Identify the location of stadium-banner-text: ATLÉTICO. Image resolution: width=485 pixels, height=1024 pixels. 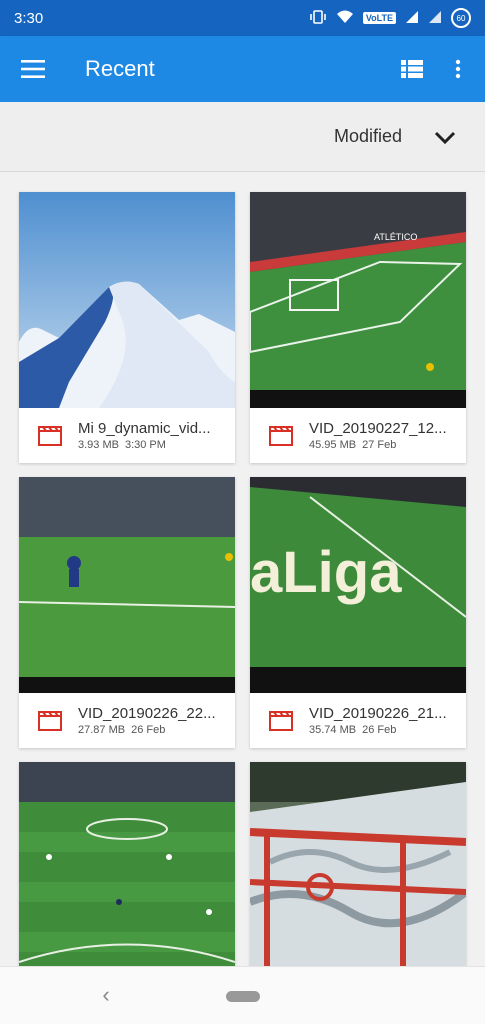
(395, 237).